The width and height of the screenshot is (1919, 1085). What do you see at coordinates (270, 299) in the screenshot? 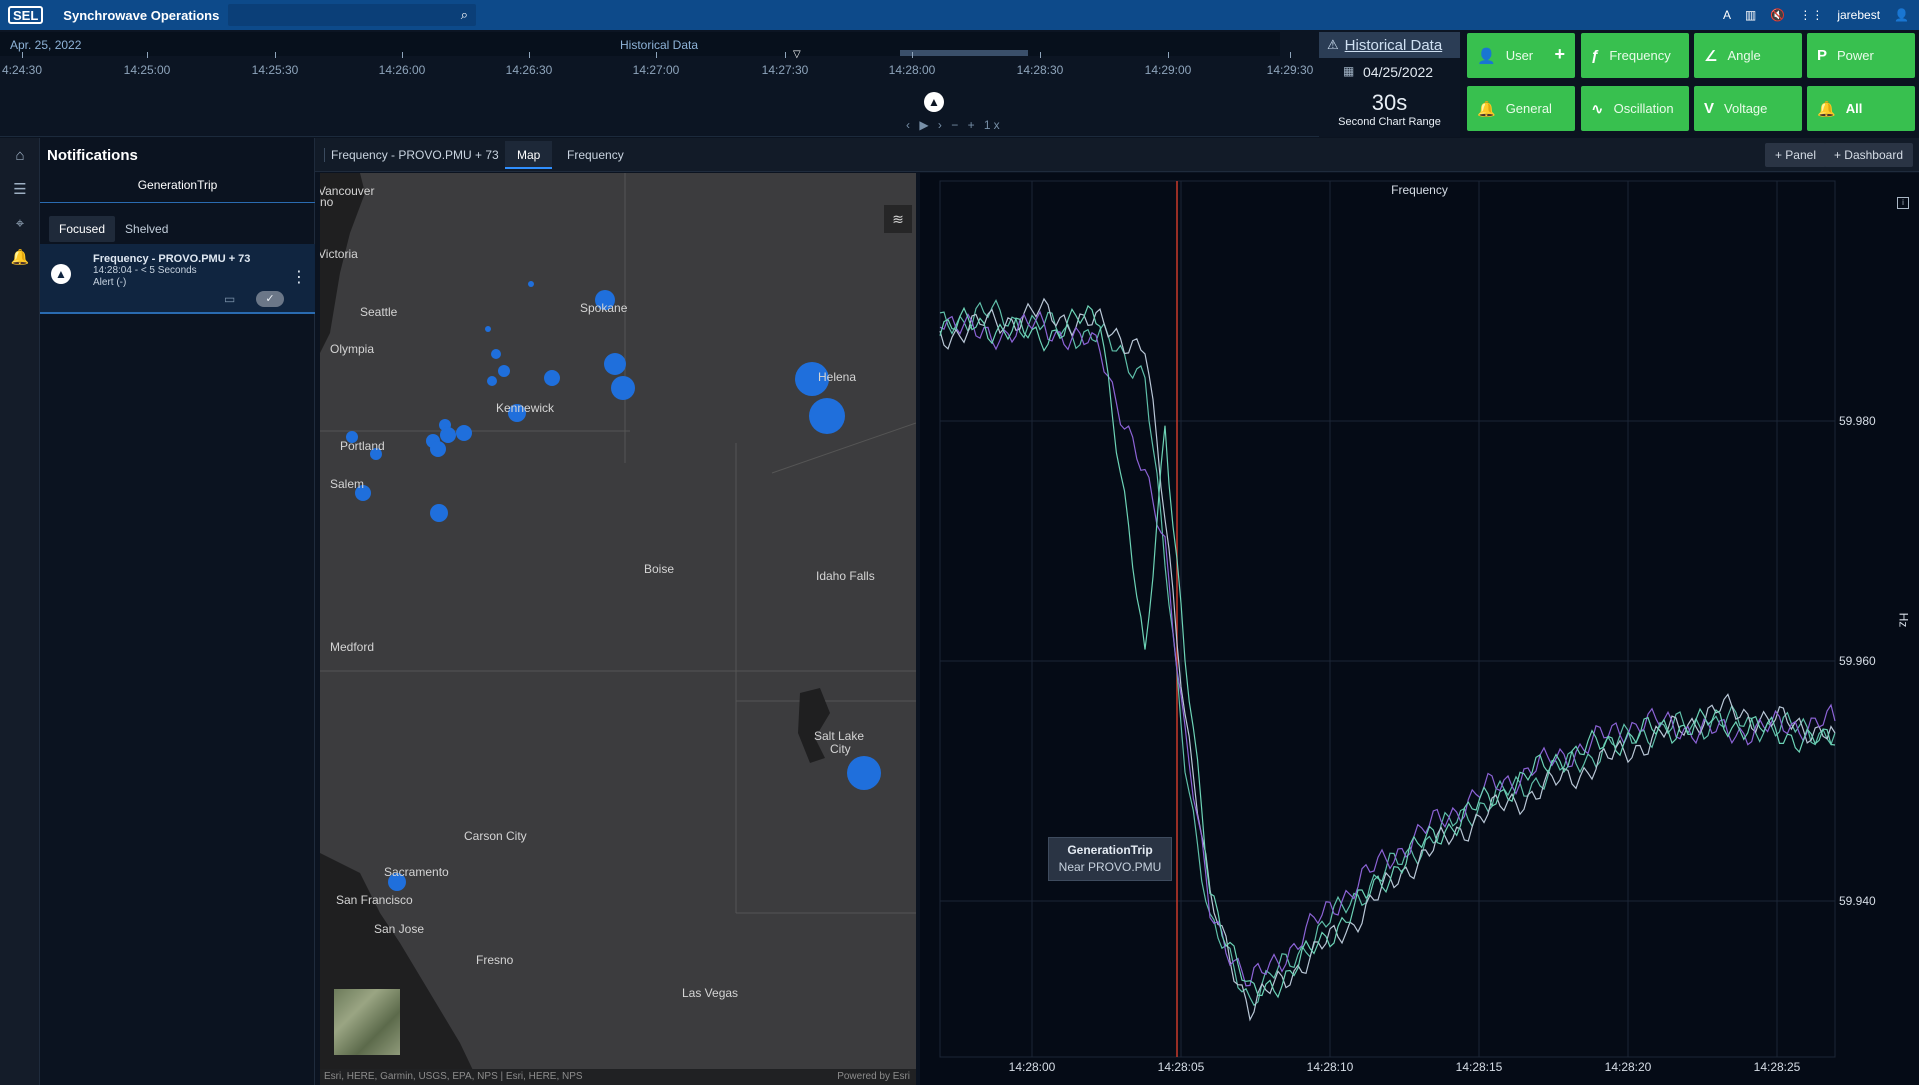
I see `acknowledge-button: ✓` at bounding box center [270, 299].